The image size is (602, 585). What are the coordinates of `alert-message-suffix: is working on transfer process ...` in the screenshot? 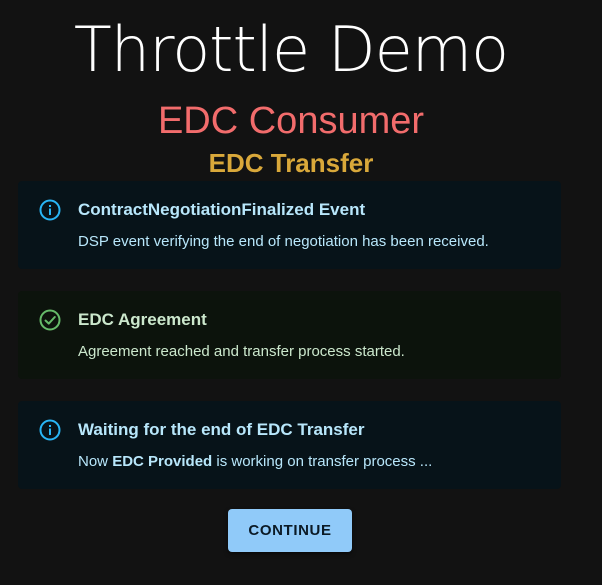 It's located at (322, 461).